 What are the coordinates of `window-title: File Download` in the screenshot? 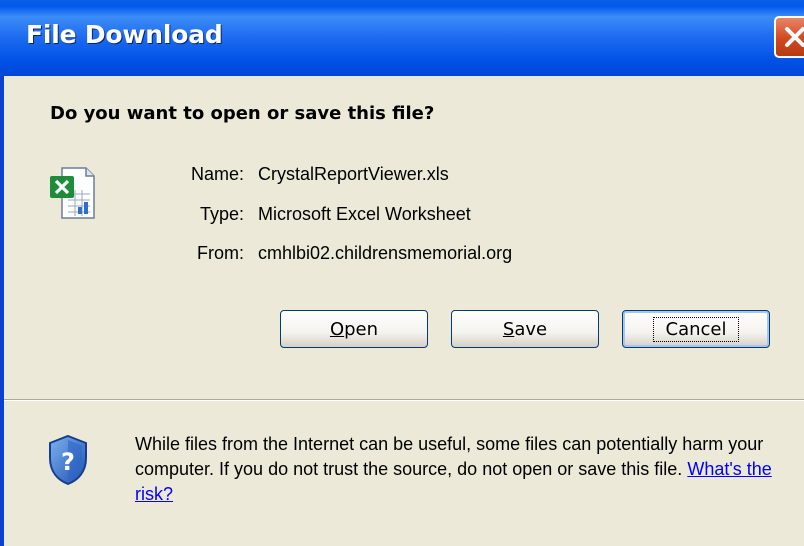 It's located at (124, 34).